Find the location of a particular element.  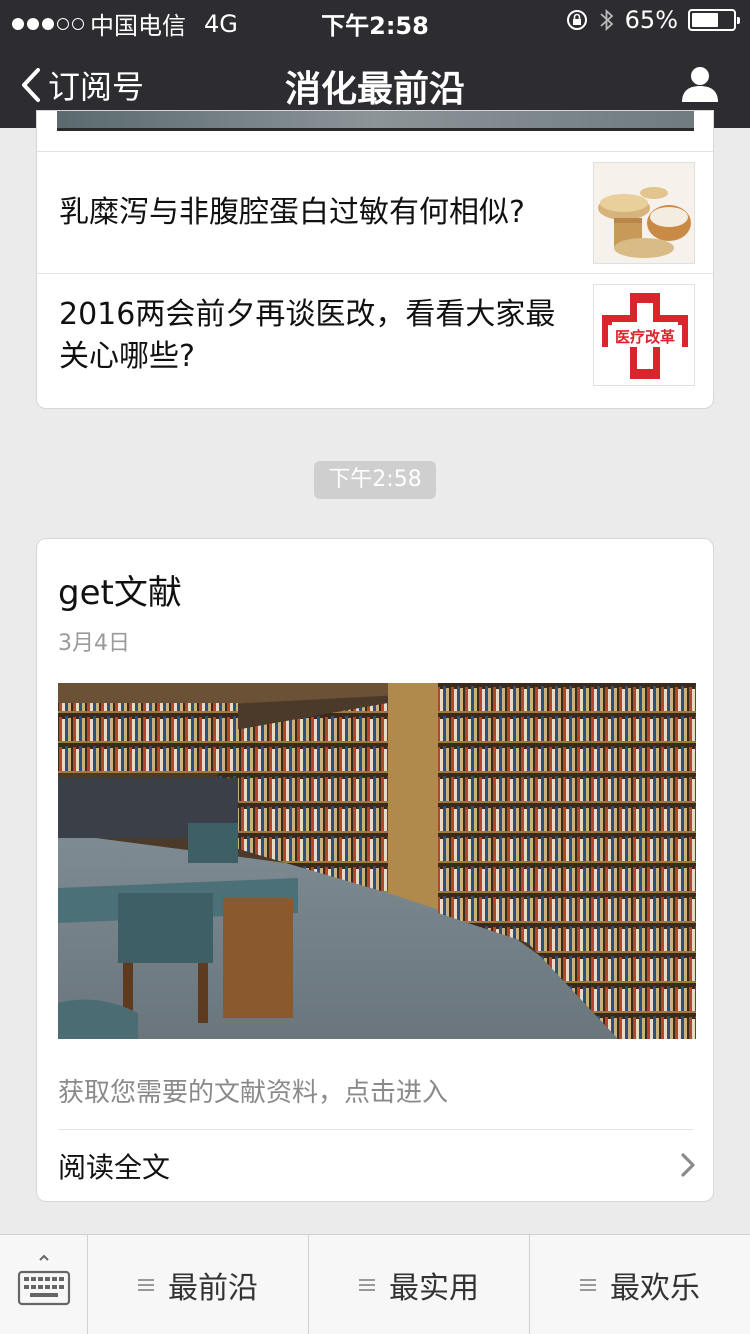

back-label: 订阅号 is located at coordinates (96, 87).